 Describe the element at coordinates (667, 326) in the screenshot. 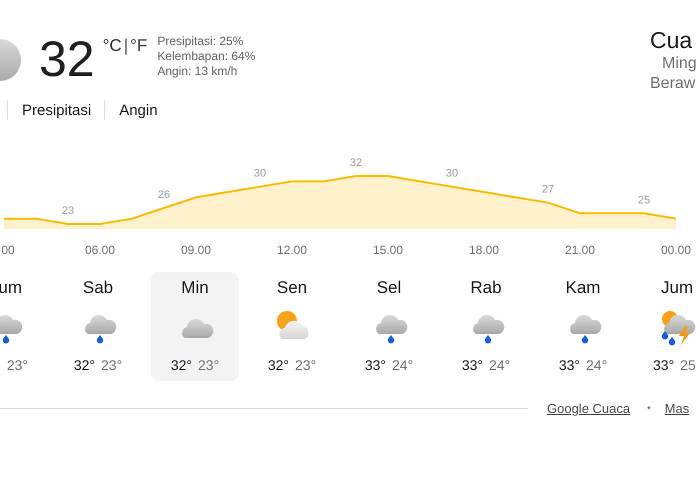

I see `day-forecast: Jum 33° 25` at that location.